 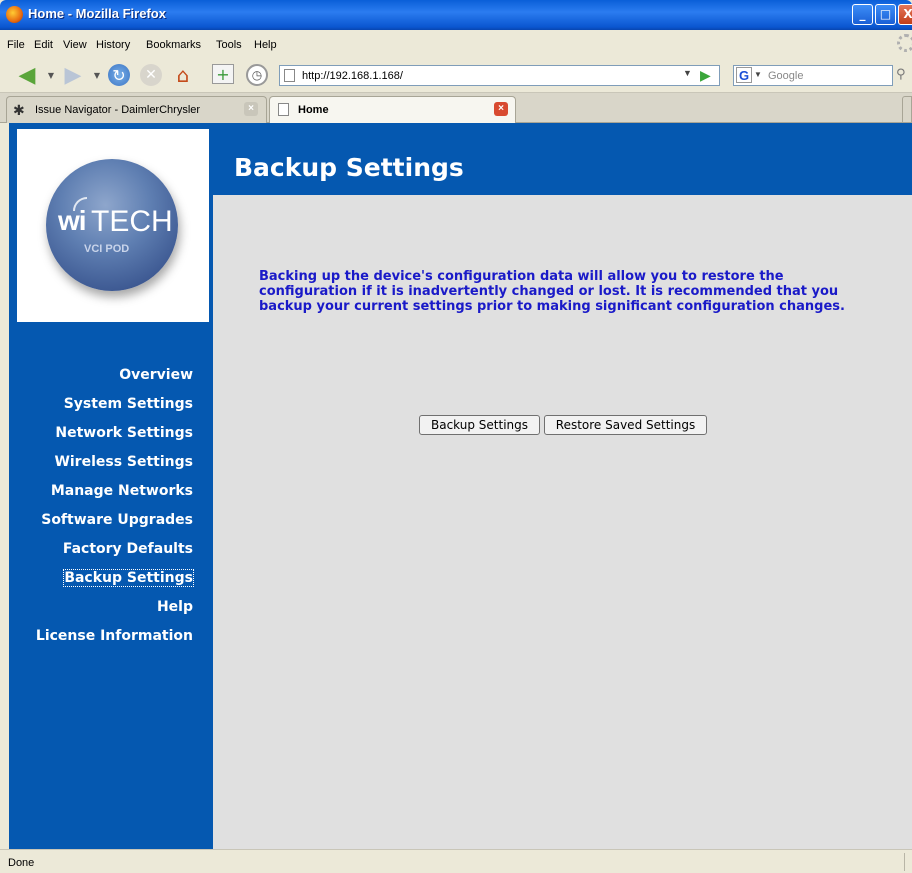 What do you see at coordinates (124, 433) in the screenshot?
I see `nav-network-settings: Network Settings` at bounding box center [124, 433].